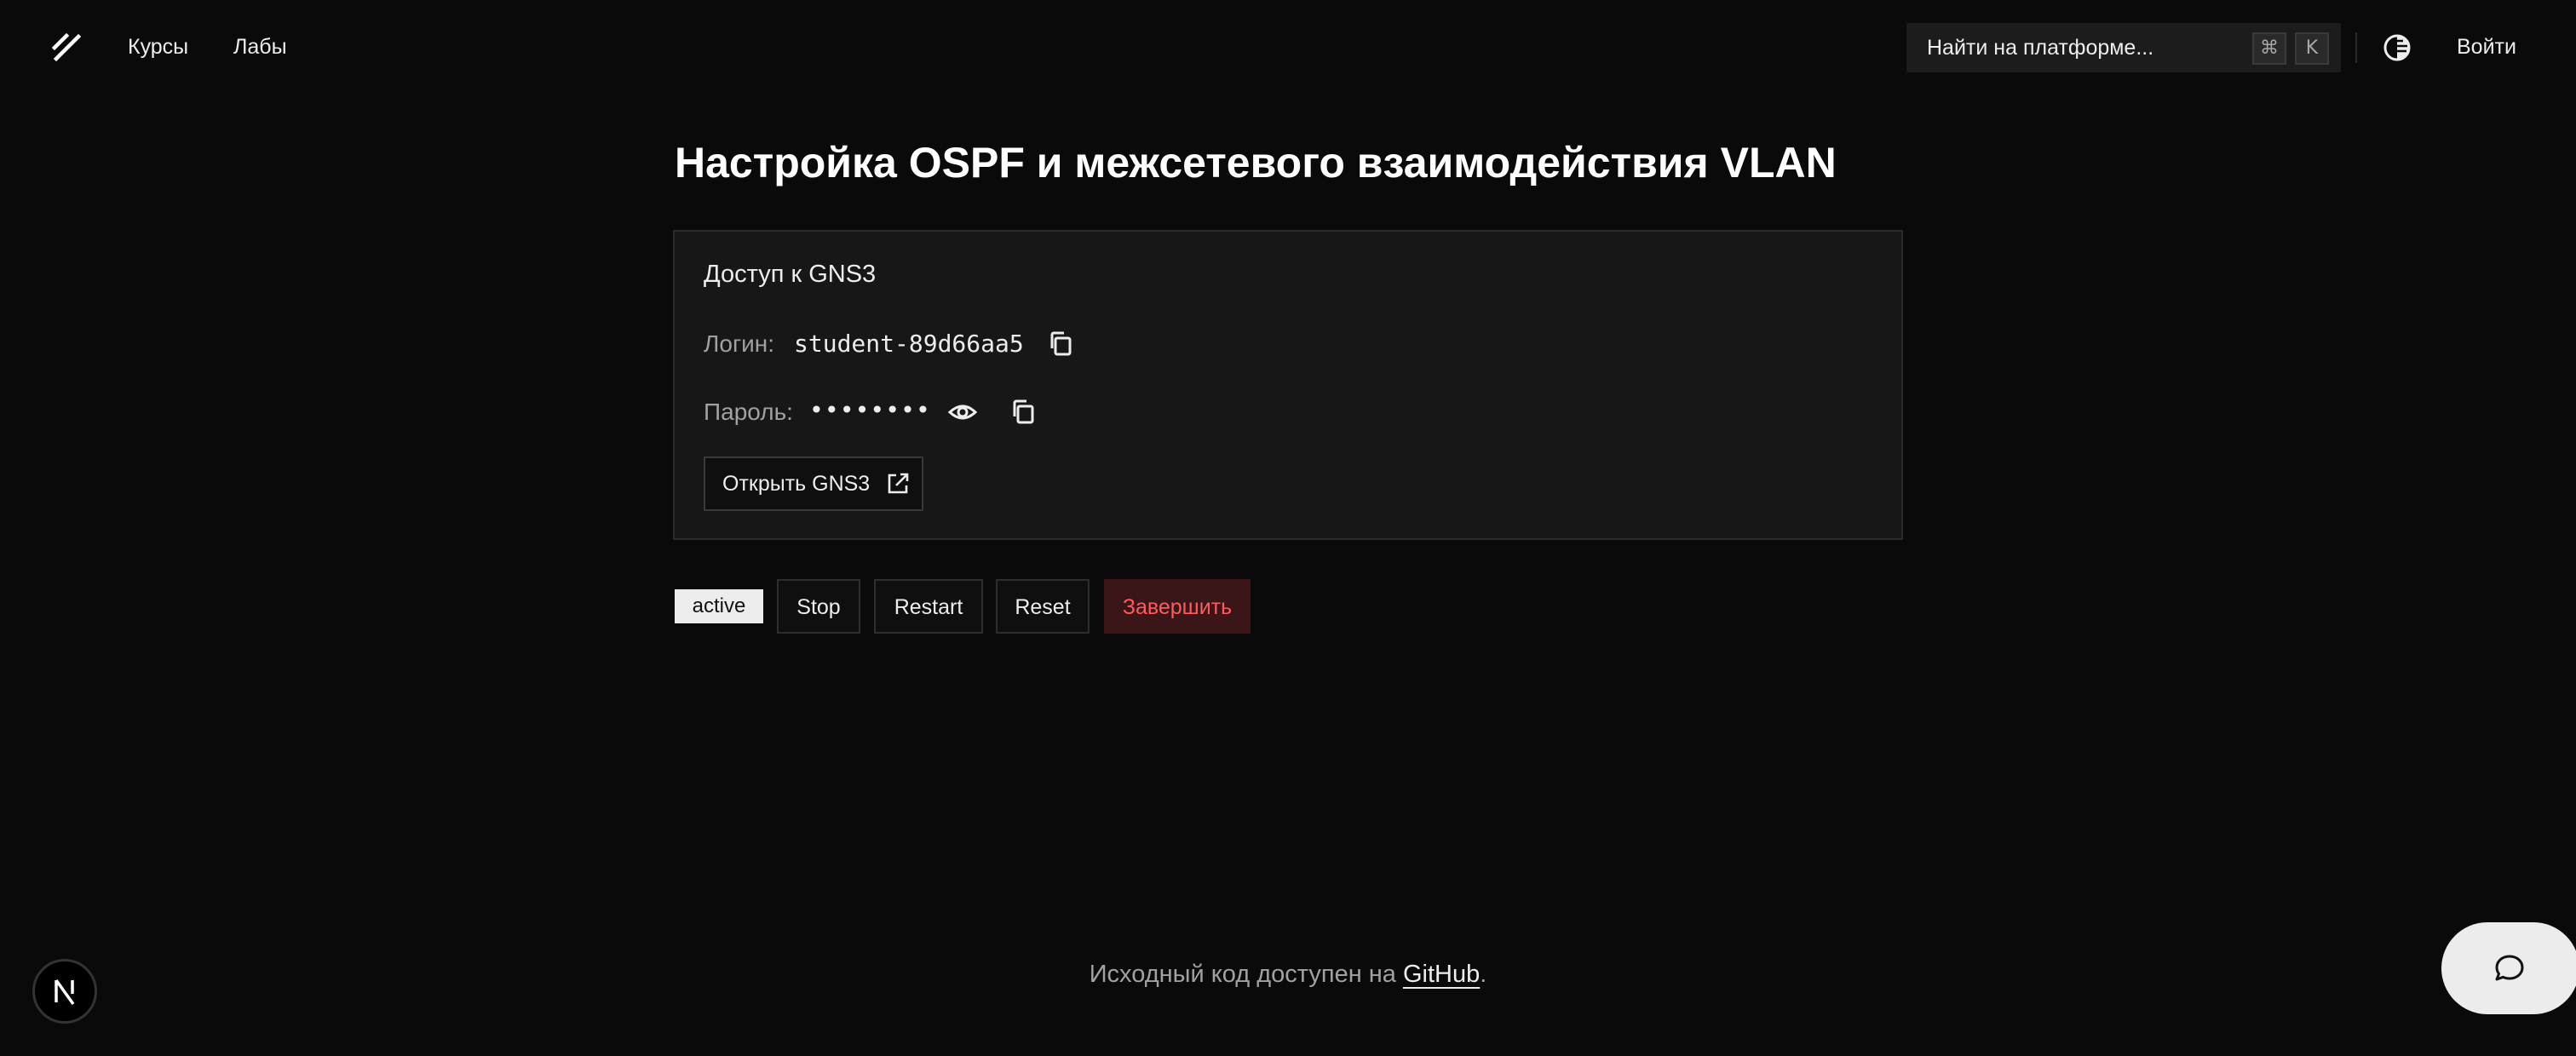 The width and height of the screenshot is (2576, 1056). What do you see at coordinates (749, 412) in the screenshot?
I see `password-label: Пароль:` at bounding box center [749, 412].